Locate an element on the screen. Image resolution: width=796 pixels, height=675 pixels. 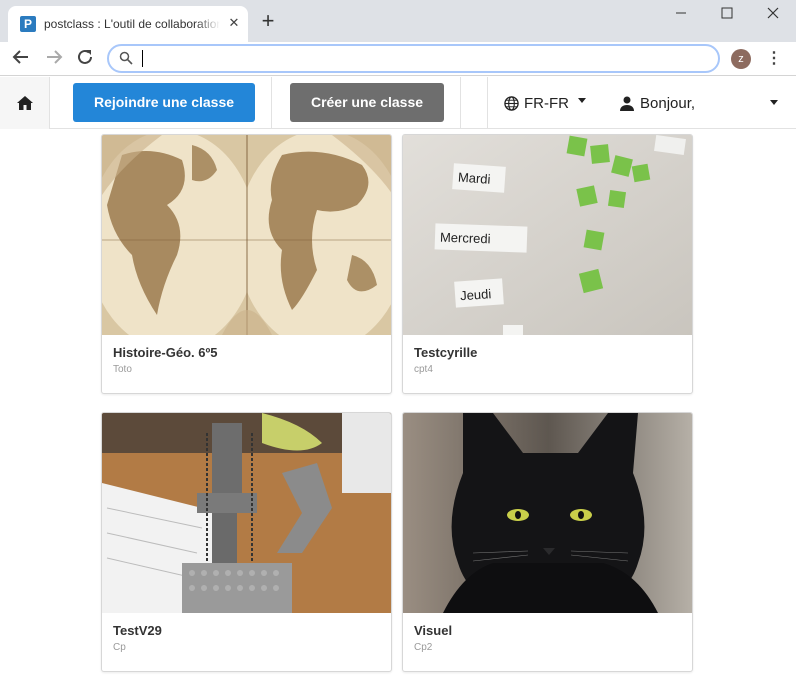
browser-tab: P postclass : L'outil de collaboration ✕ is located at coordinates (128, 24).